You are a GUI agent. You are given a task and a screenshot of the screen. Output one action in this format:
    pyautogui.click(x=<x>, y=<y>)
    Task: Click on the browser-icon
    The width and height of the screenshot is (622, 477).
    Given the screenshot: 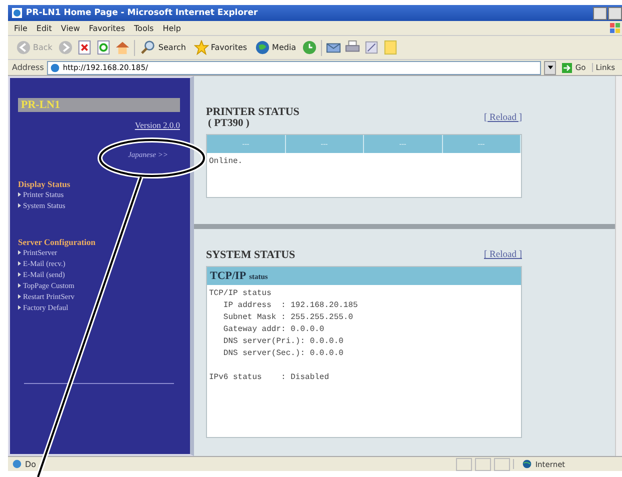 What is the action you would take?
    pyautogui.click(x=17, y=13)
    